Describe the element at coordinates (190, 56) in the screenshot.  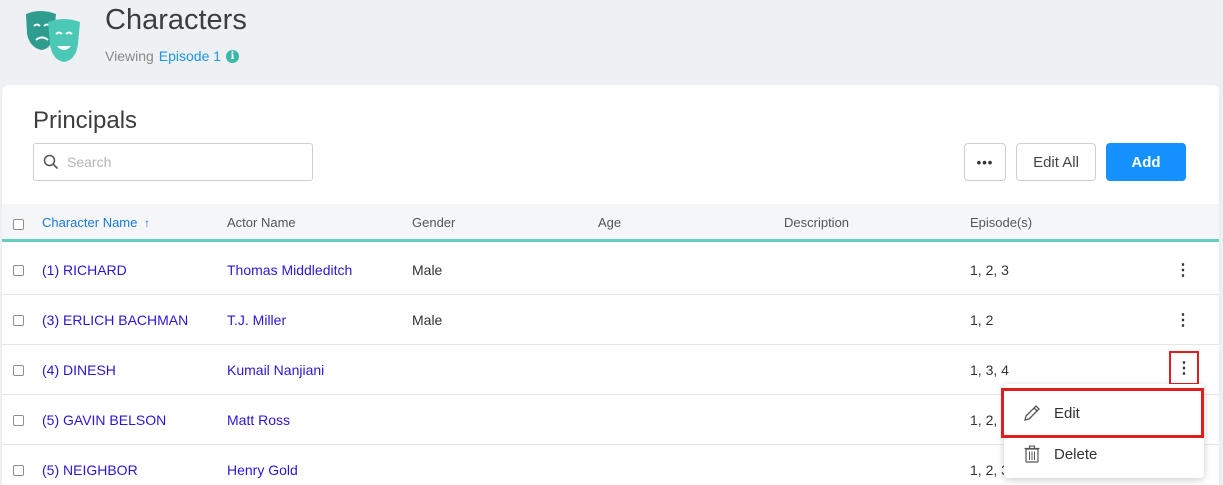
I see `episode-link: Episode 1` at that location.